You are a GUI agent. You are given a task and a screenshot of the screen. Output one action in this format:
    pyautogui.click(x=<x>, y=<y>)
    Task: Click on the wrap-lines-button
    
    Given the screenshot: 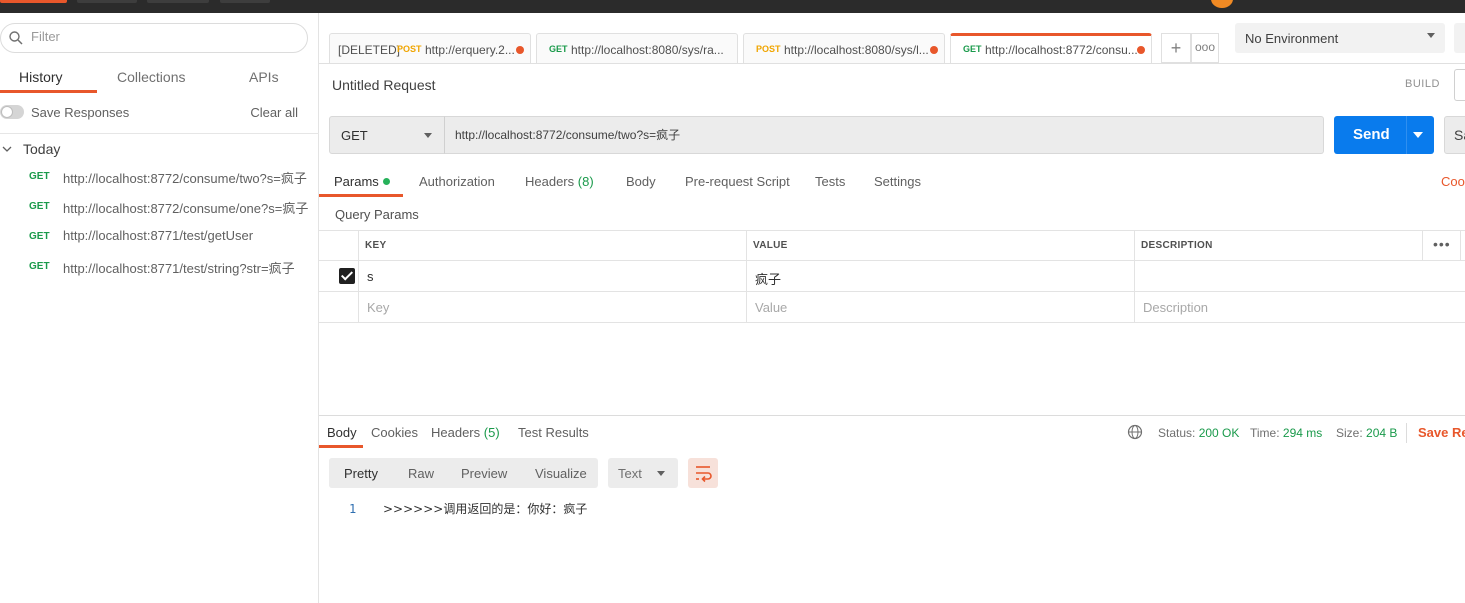 What is the action you would take?
    pyautogui.click(x=703, y=473)
    